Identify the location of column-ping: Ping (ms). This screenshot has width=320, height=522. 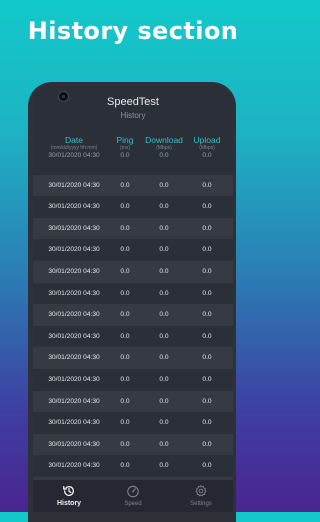
(125, 143).